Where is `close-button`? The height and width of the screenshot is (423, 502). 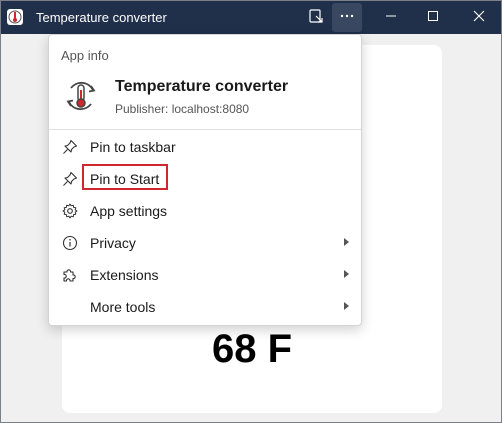
close-button is located at coordinates (479, 17).